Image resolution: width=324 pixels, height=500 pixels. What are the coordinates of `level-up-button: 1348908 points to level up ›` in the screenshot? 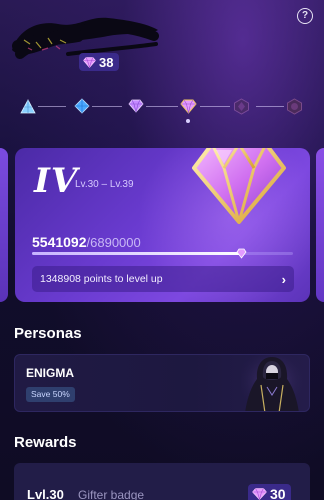 It's located at (163, 279).